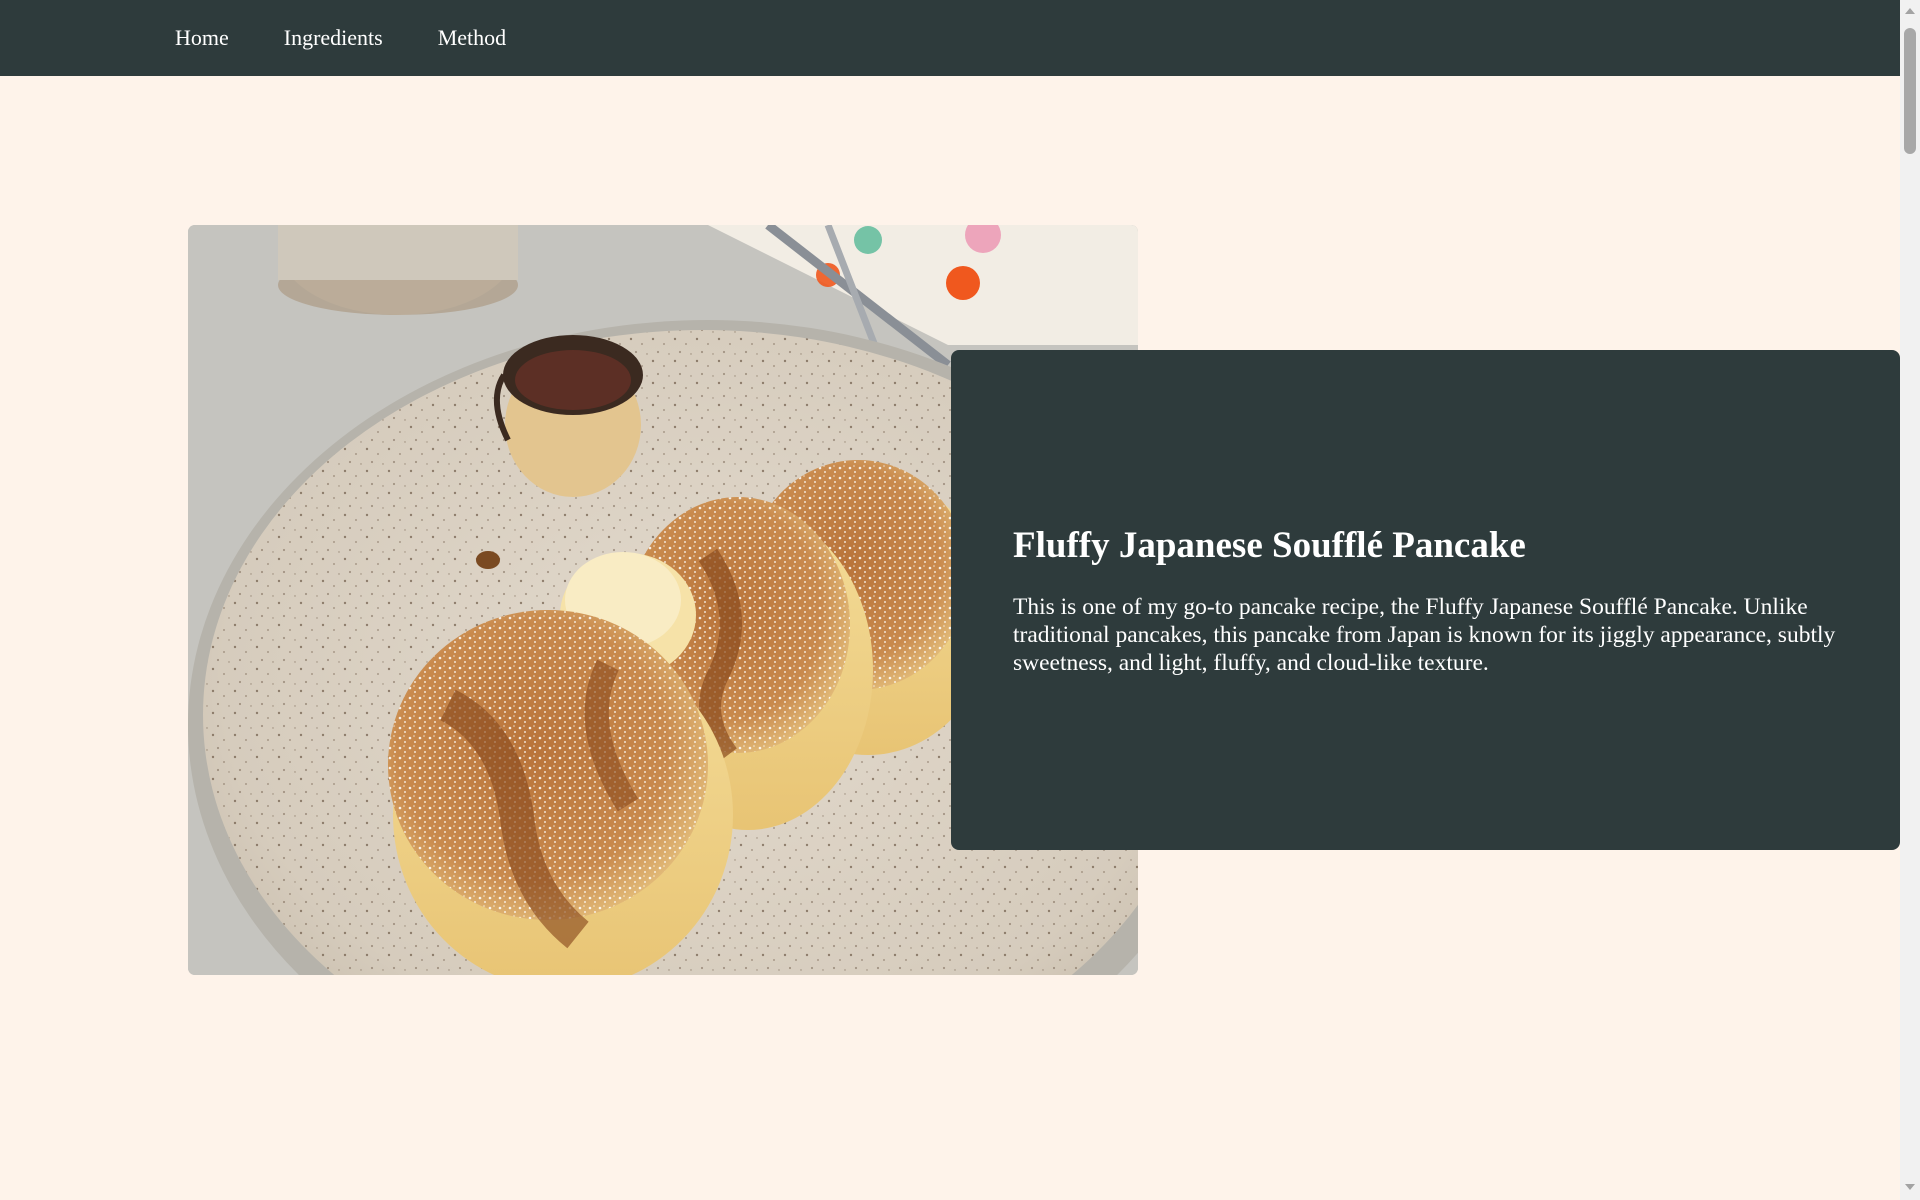  Describe the element at coordinates (1910, 1187) in the screenshot. I see `scroll-down-icon` at that location.